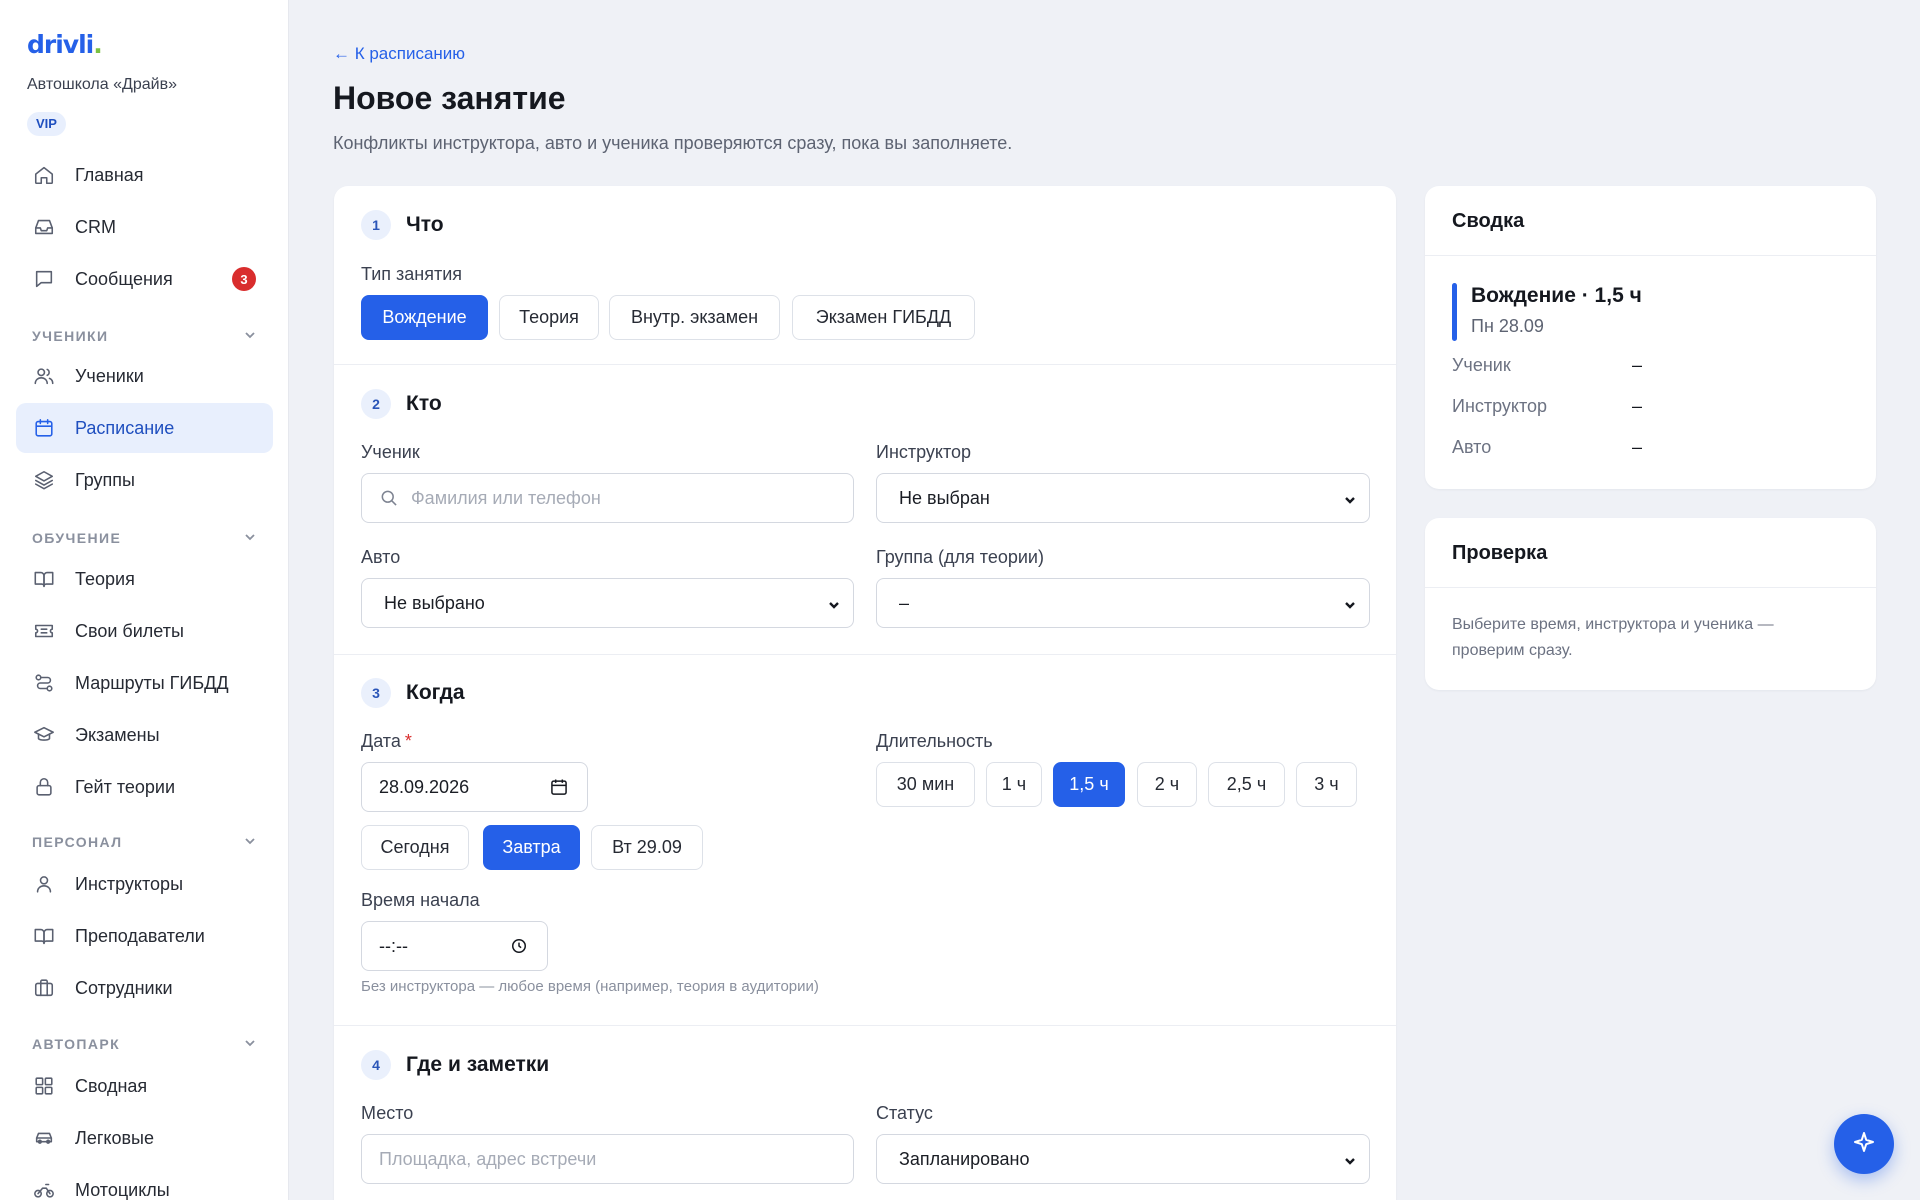 This screenshot has width=1920, height=1200. Describe the element at coordinates (144, 336) in the screenshot. I see `sidebar-section-students: УЧЕНИКИ` at that location.